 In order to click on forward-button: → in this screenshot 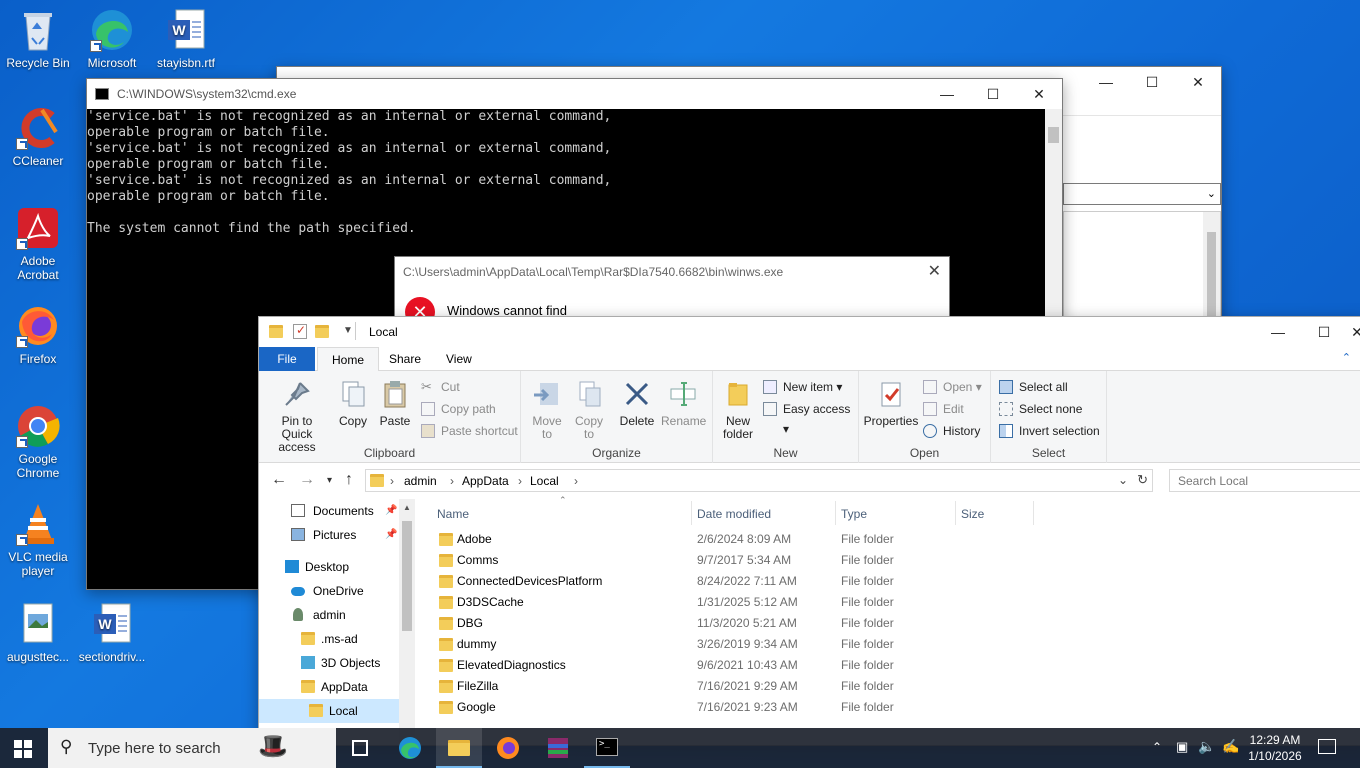, I will do `click(307, 480)`.